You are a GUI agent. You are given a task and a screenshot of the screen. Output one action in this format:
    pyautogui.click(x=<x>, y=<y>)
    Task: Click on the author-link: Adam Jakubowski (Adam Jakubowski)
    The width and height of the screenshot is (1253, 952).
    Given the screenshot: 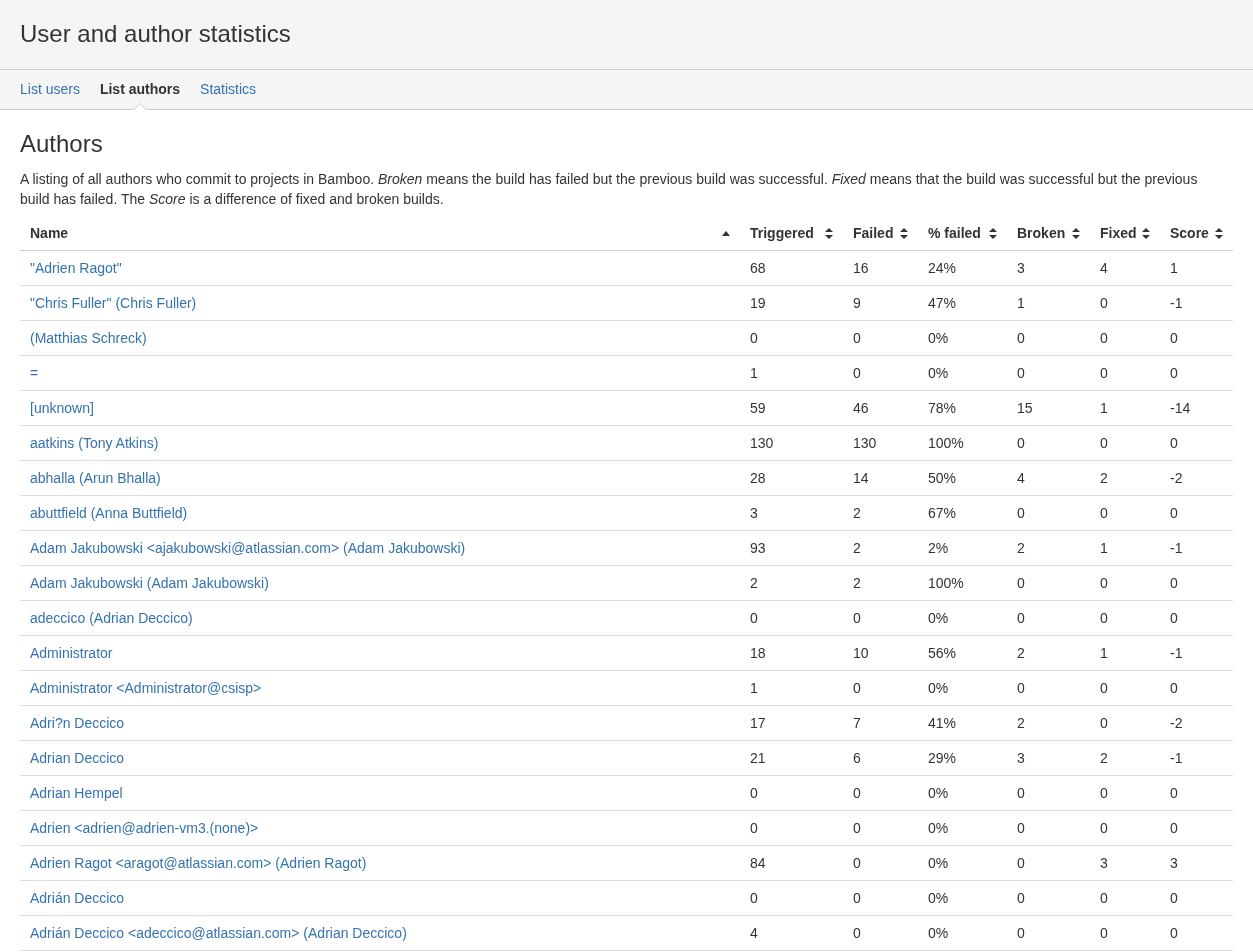 What is the action you would take?
    pyautogui.click(x=149, y=583)
    